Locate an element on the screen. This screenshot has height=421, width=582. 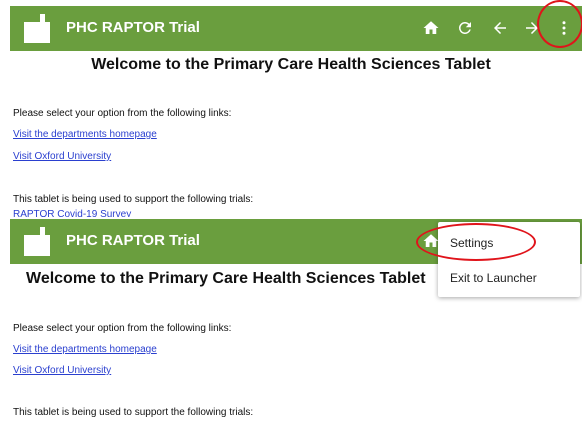
forward-button is located at coordinates (532, 28).